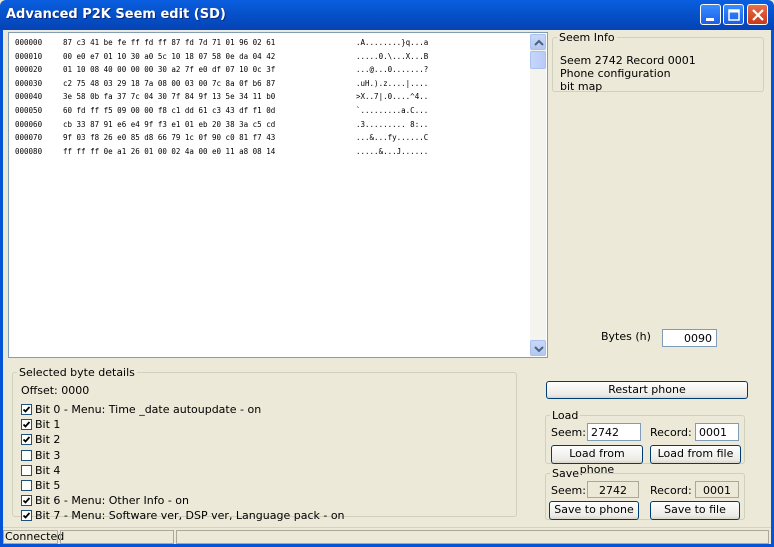  I want to click on chevron-down-icon, so click(539, 349).